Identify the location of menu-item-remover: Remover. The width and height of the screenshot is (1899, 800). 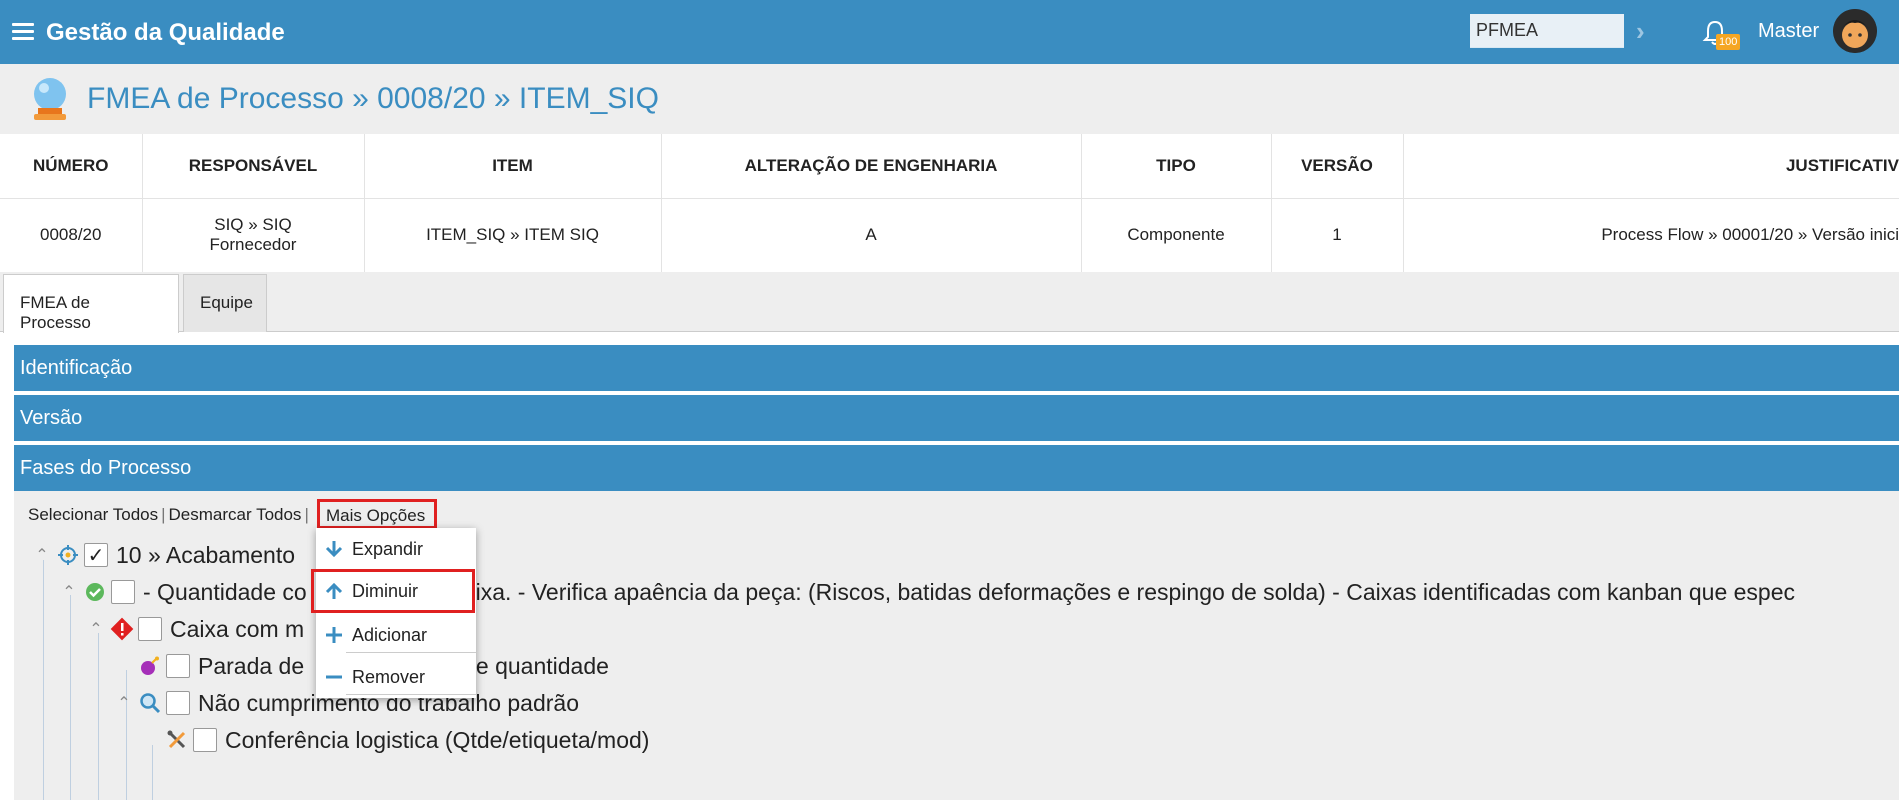
(396, 677).